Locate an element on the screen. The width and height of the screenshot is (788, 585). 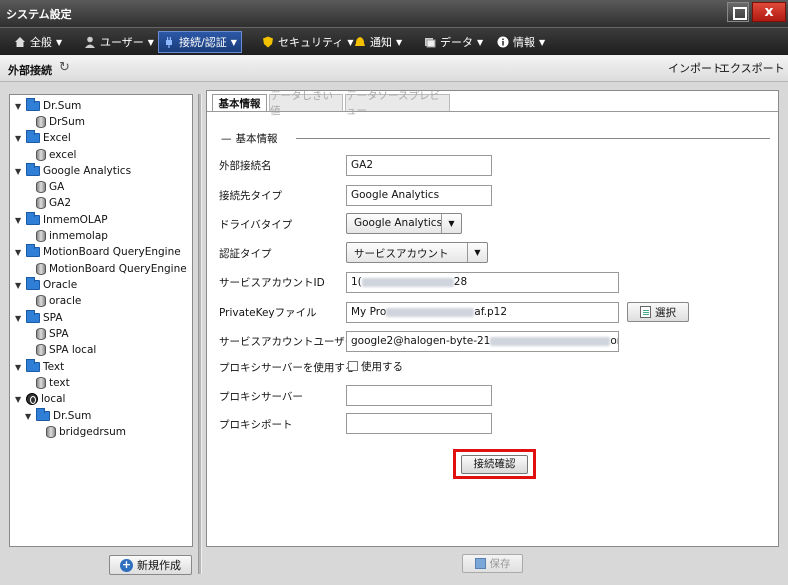
driver-type-select: Google Analytics ▼ is located at coordinates (404, 223).